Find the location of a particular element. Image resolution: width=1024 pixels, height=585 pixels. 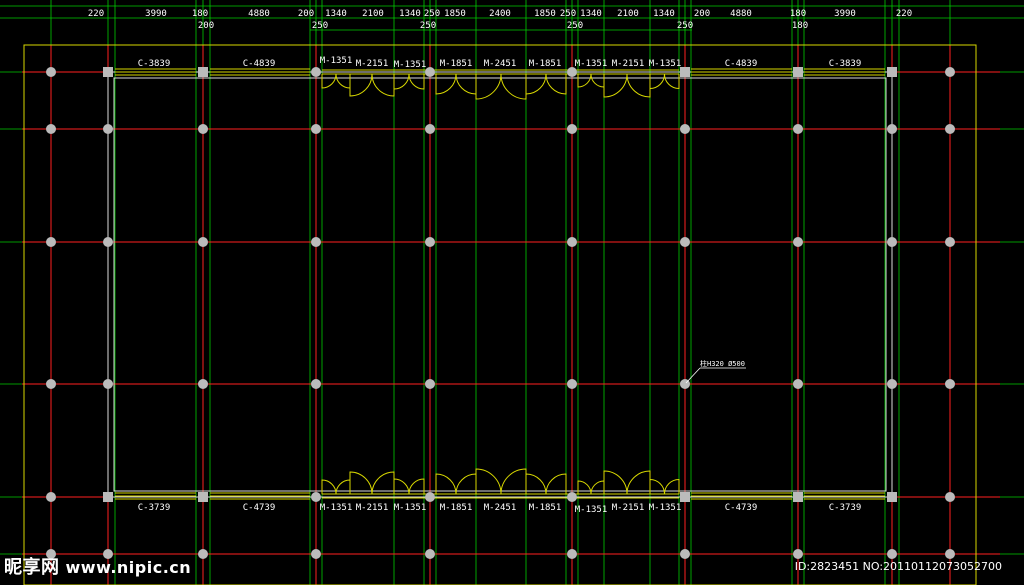

opening-label-top: C-4839 is located at coordinates (741, 64).